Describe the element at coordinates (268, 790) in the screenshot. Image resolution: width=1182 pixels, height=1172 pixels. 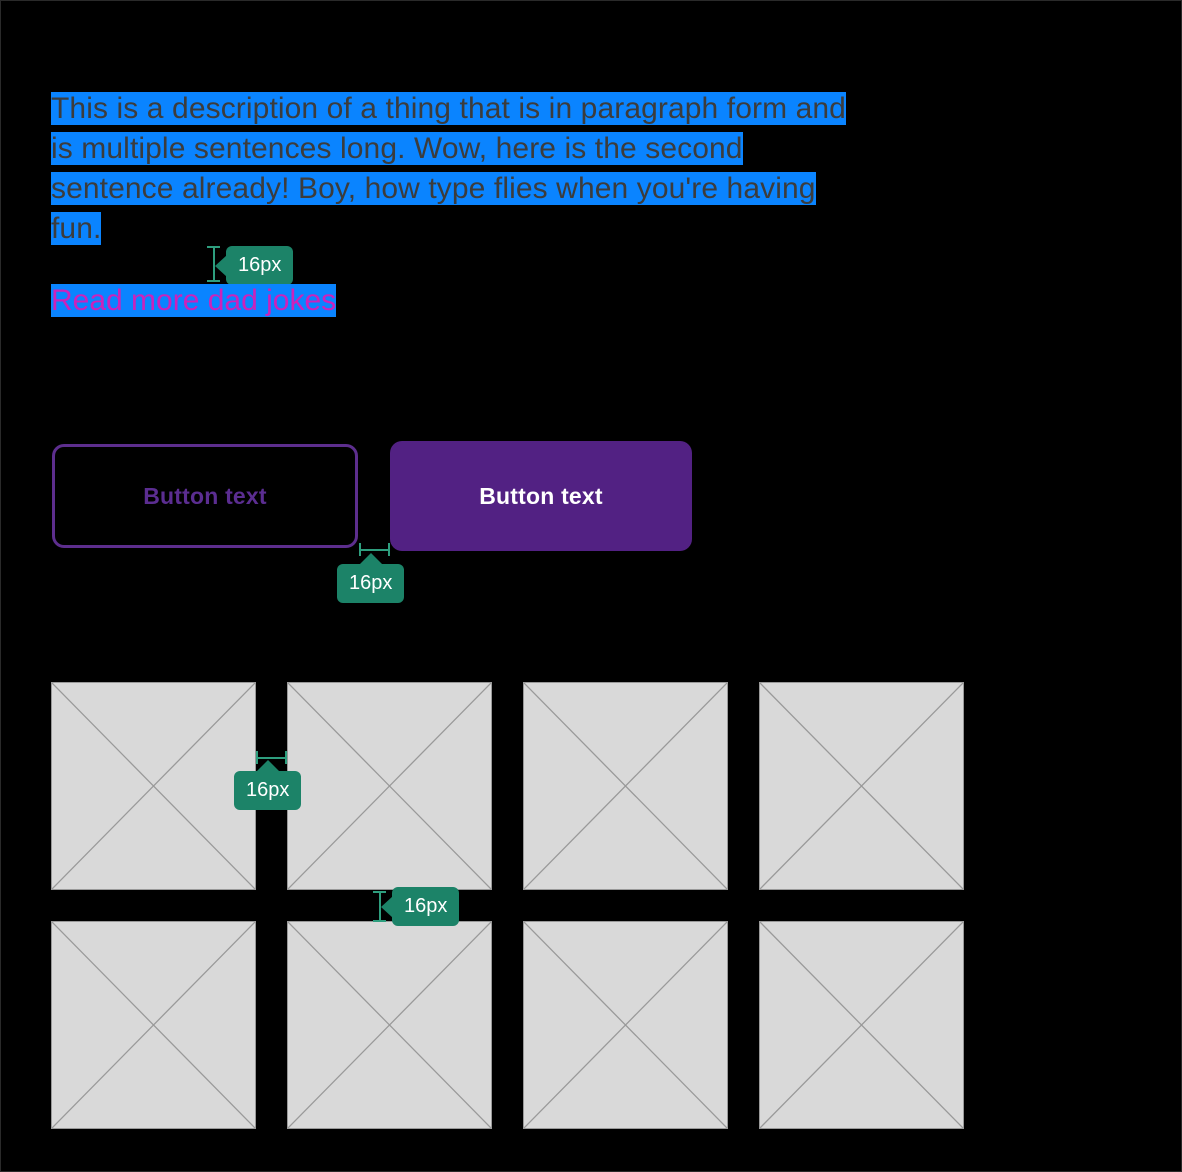
I see `spacing-badge-image-columns: 16px` at that location.